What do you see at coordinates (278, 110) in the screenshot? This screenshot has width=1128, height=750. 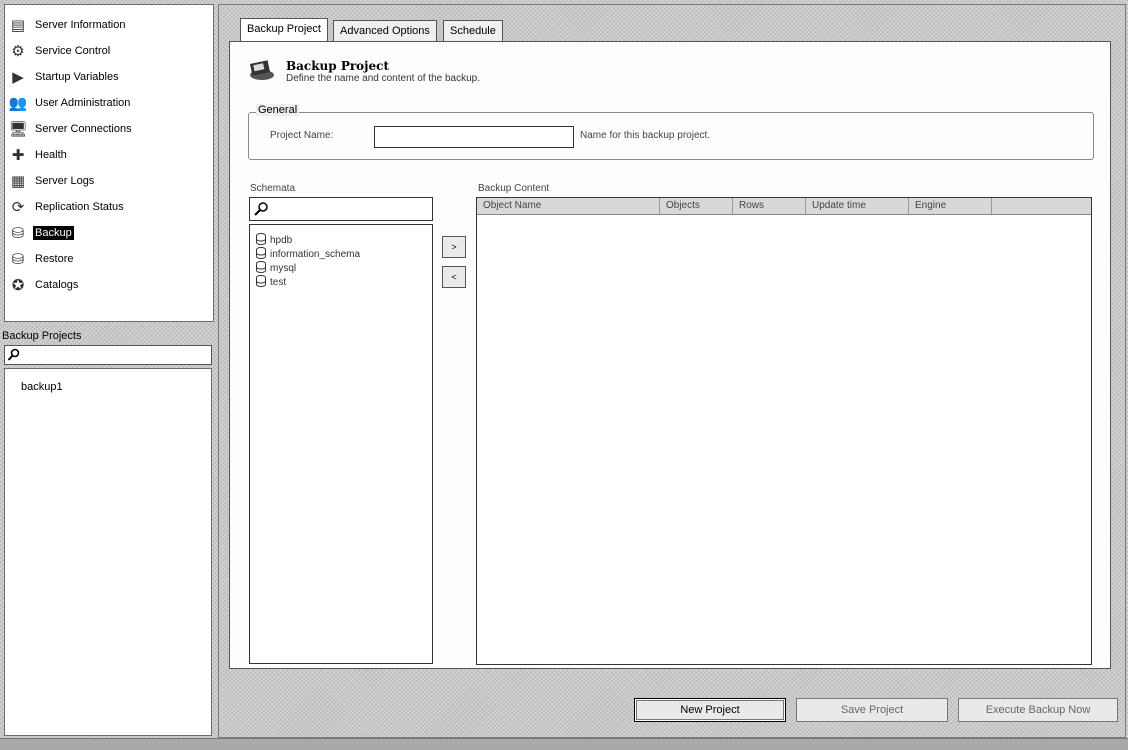 I see `general-legend: General` at bounding box center [278, 110].